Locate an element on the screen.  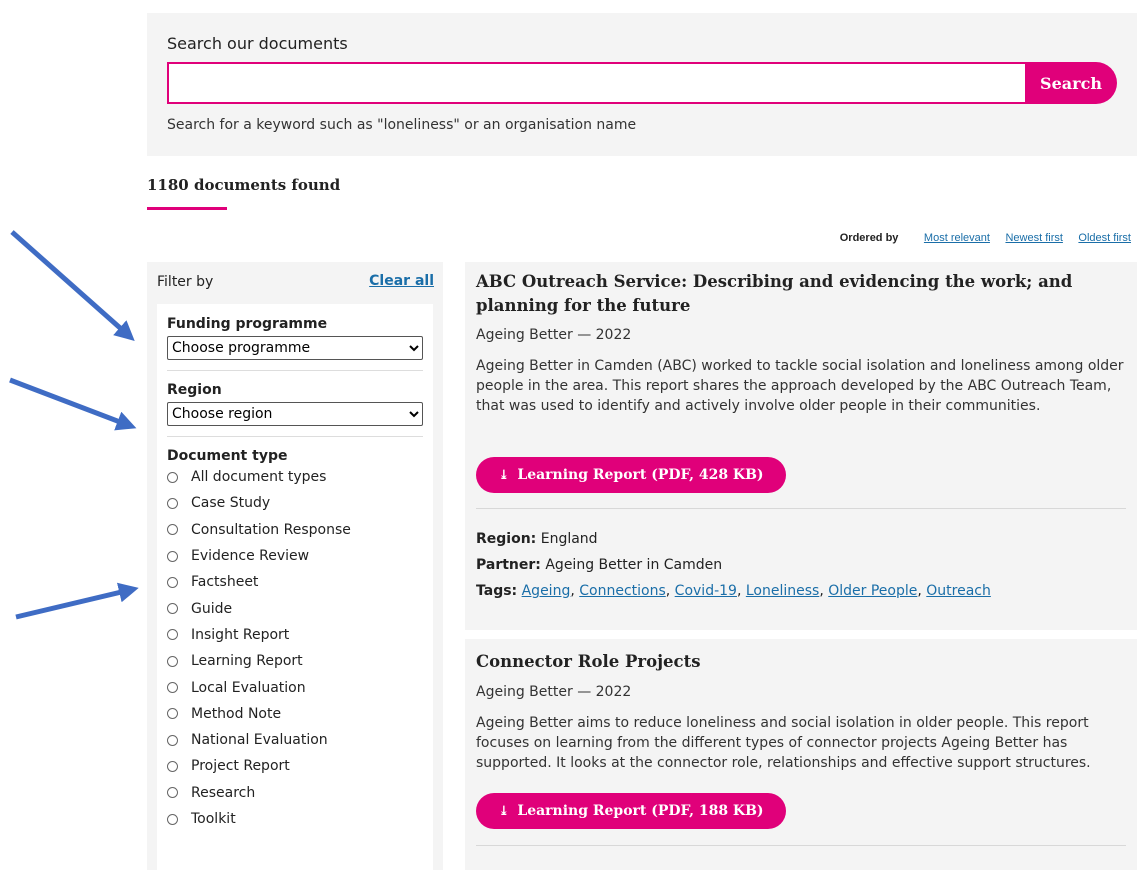
arrow-to-region is located at coordinates (73, 404).